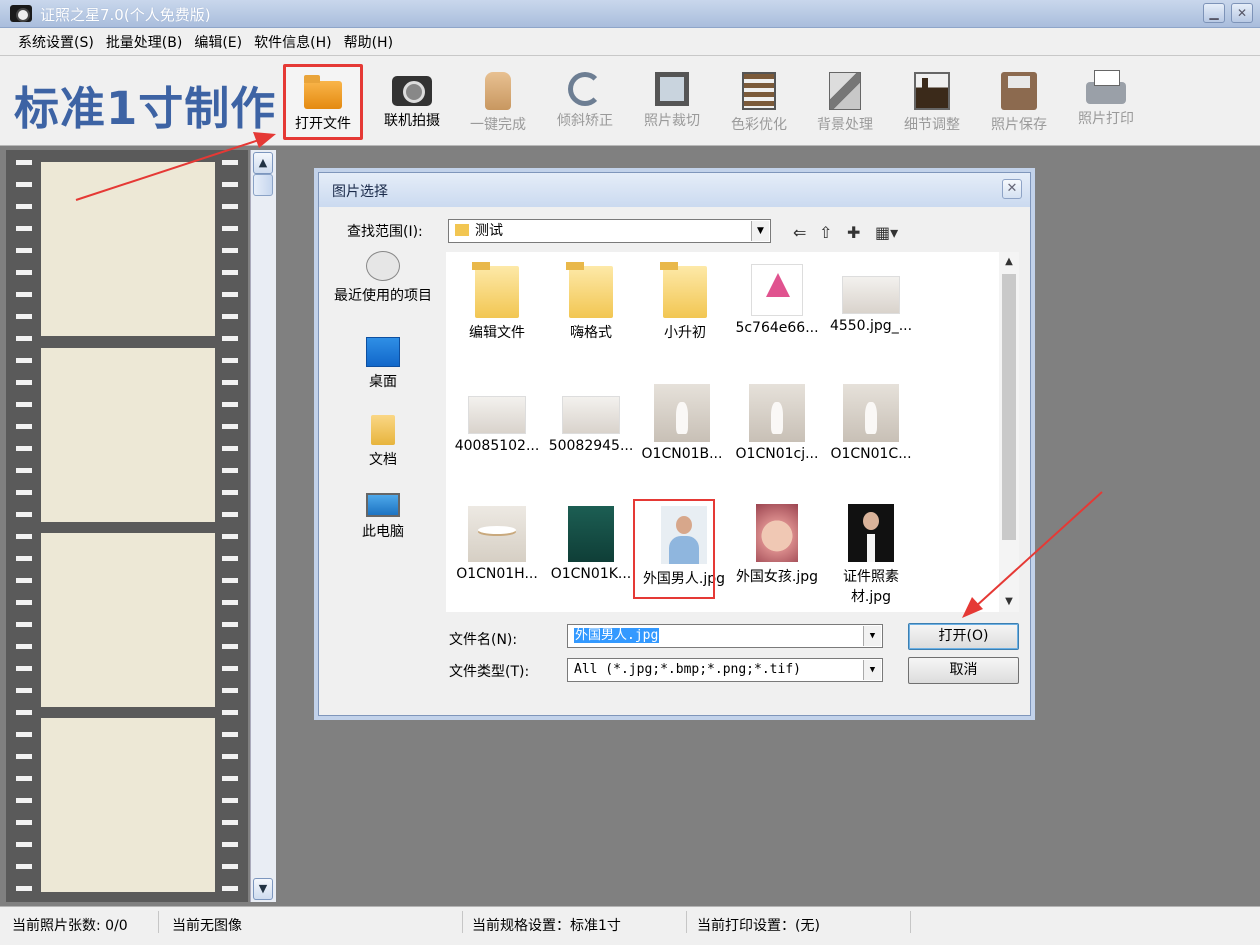 The height and width of the screenshot is (945, 1260). I want to click on tool-label: 联机拍摄, so click(412, 121).